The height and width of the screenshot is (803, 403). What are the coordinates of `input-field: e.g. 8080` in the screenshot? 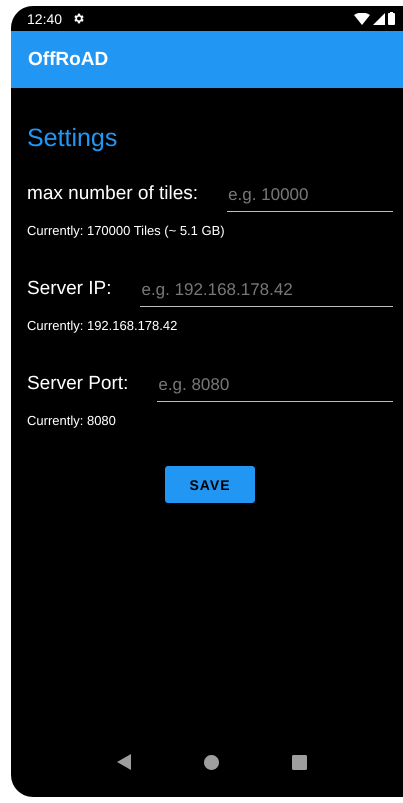 It's located at (275, 386).